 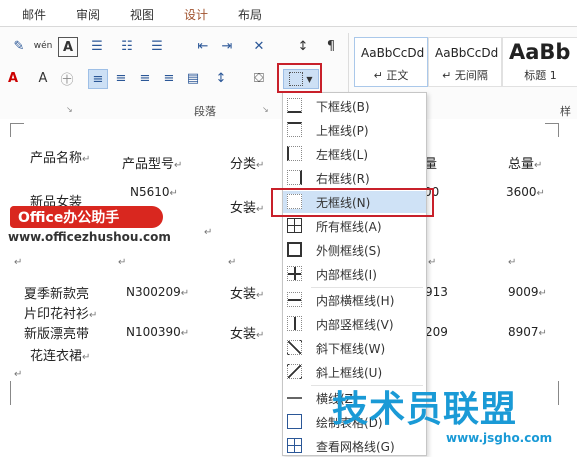 What do you see at coordinates (331, 46) in the screenshot?
I see `show-marks-icon: ¶` at bounding box center [331, 46].